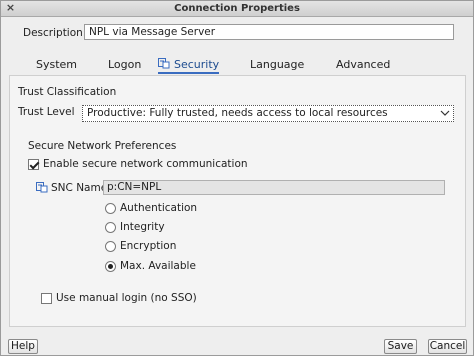  What do you see at coordinates (197, 64) in the screenshot?
I see `tab-security-label: Security` at bounding box center [197, 64].